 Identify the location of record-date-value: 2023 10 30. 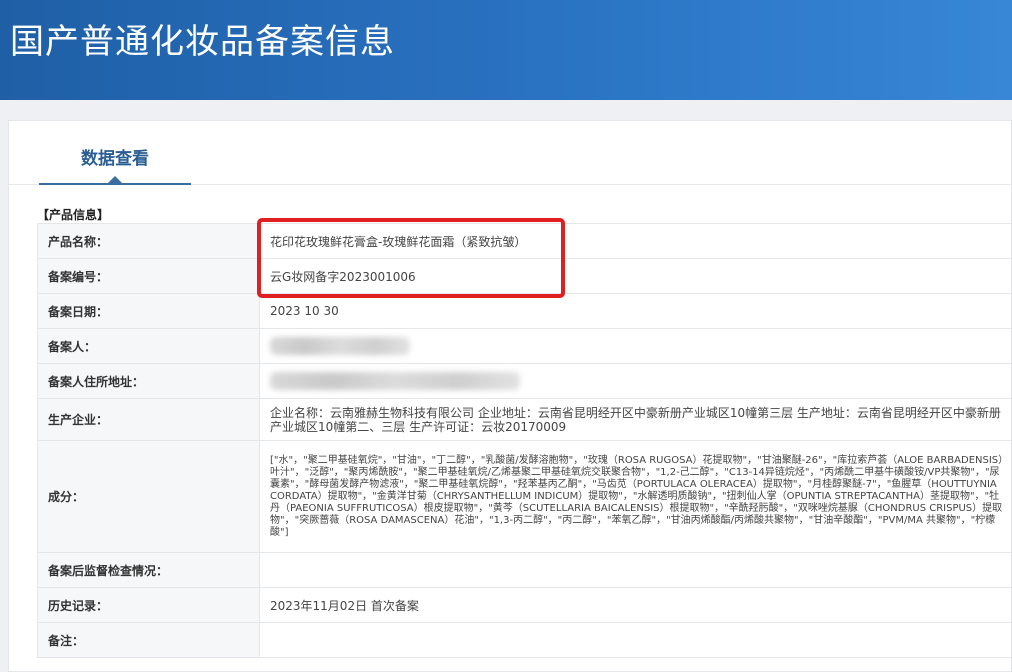
(635, 311).